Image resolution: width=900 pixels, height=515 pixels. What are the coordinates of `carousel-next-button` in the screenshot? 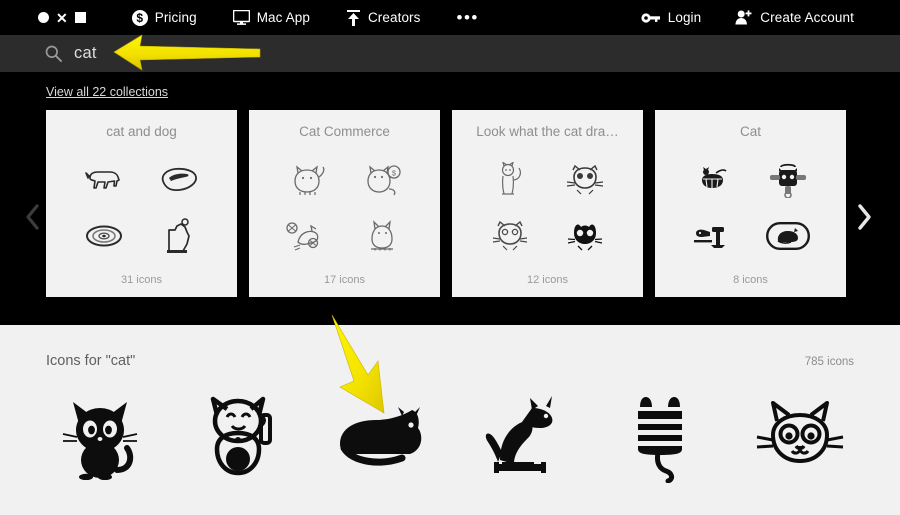 It's located at (864, 219).